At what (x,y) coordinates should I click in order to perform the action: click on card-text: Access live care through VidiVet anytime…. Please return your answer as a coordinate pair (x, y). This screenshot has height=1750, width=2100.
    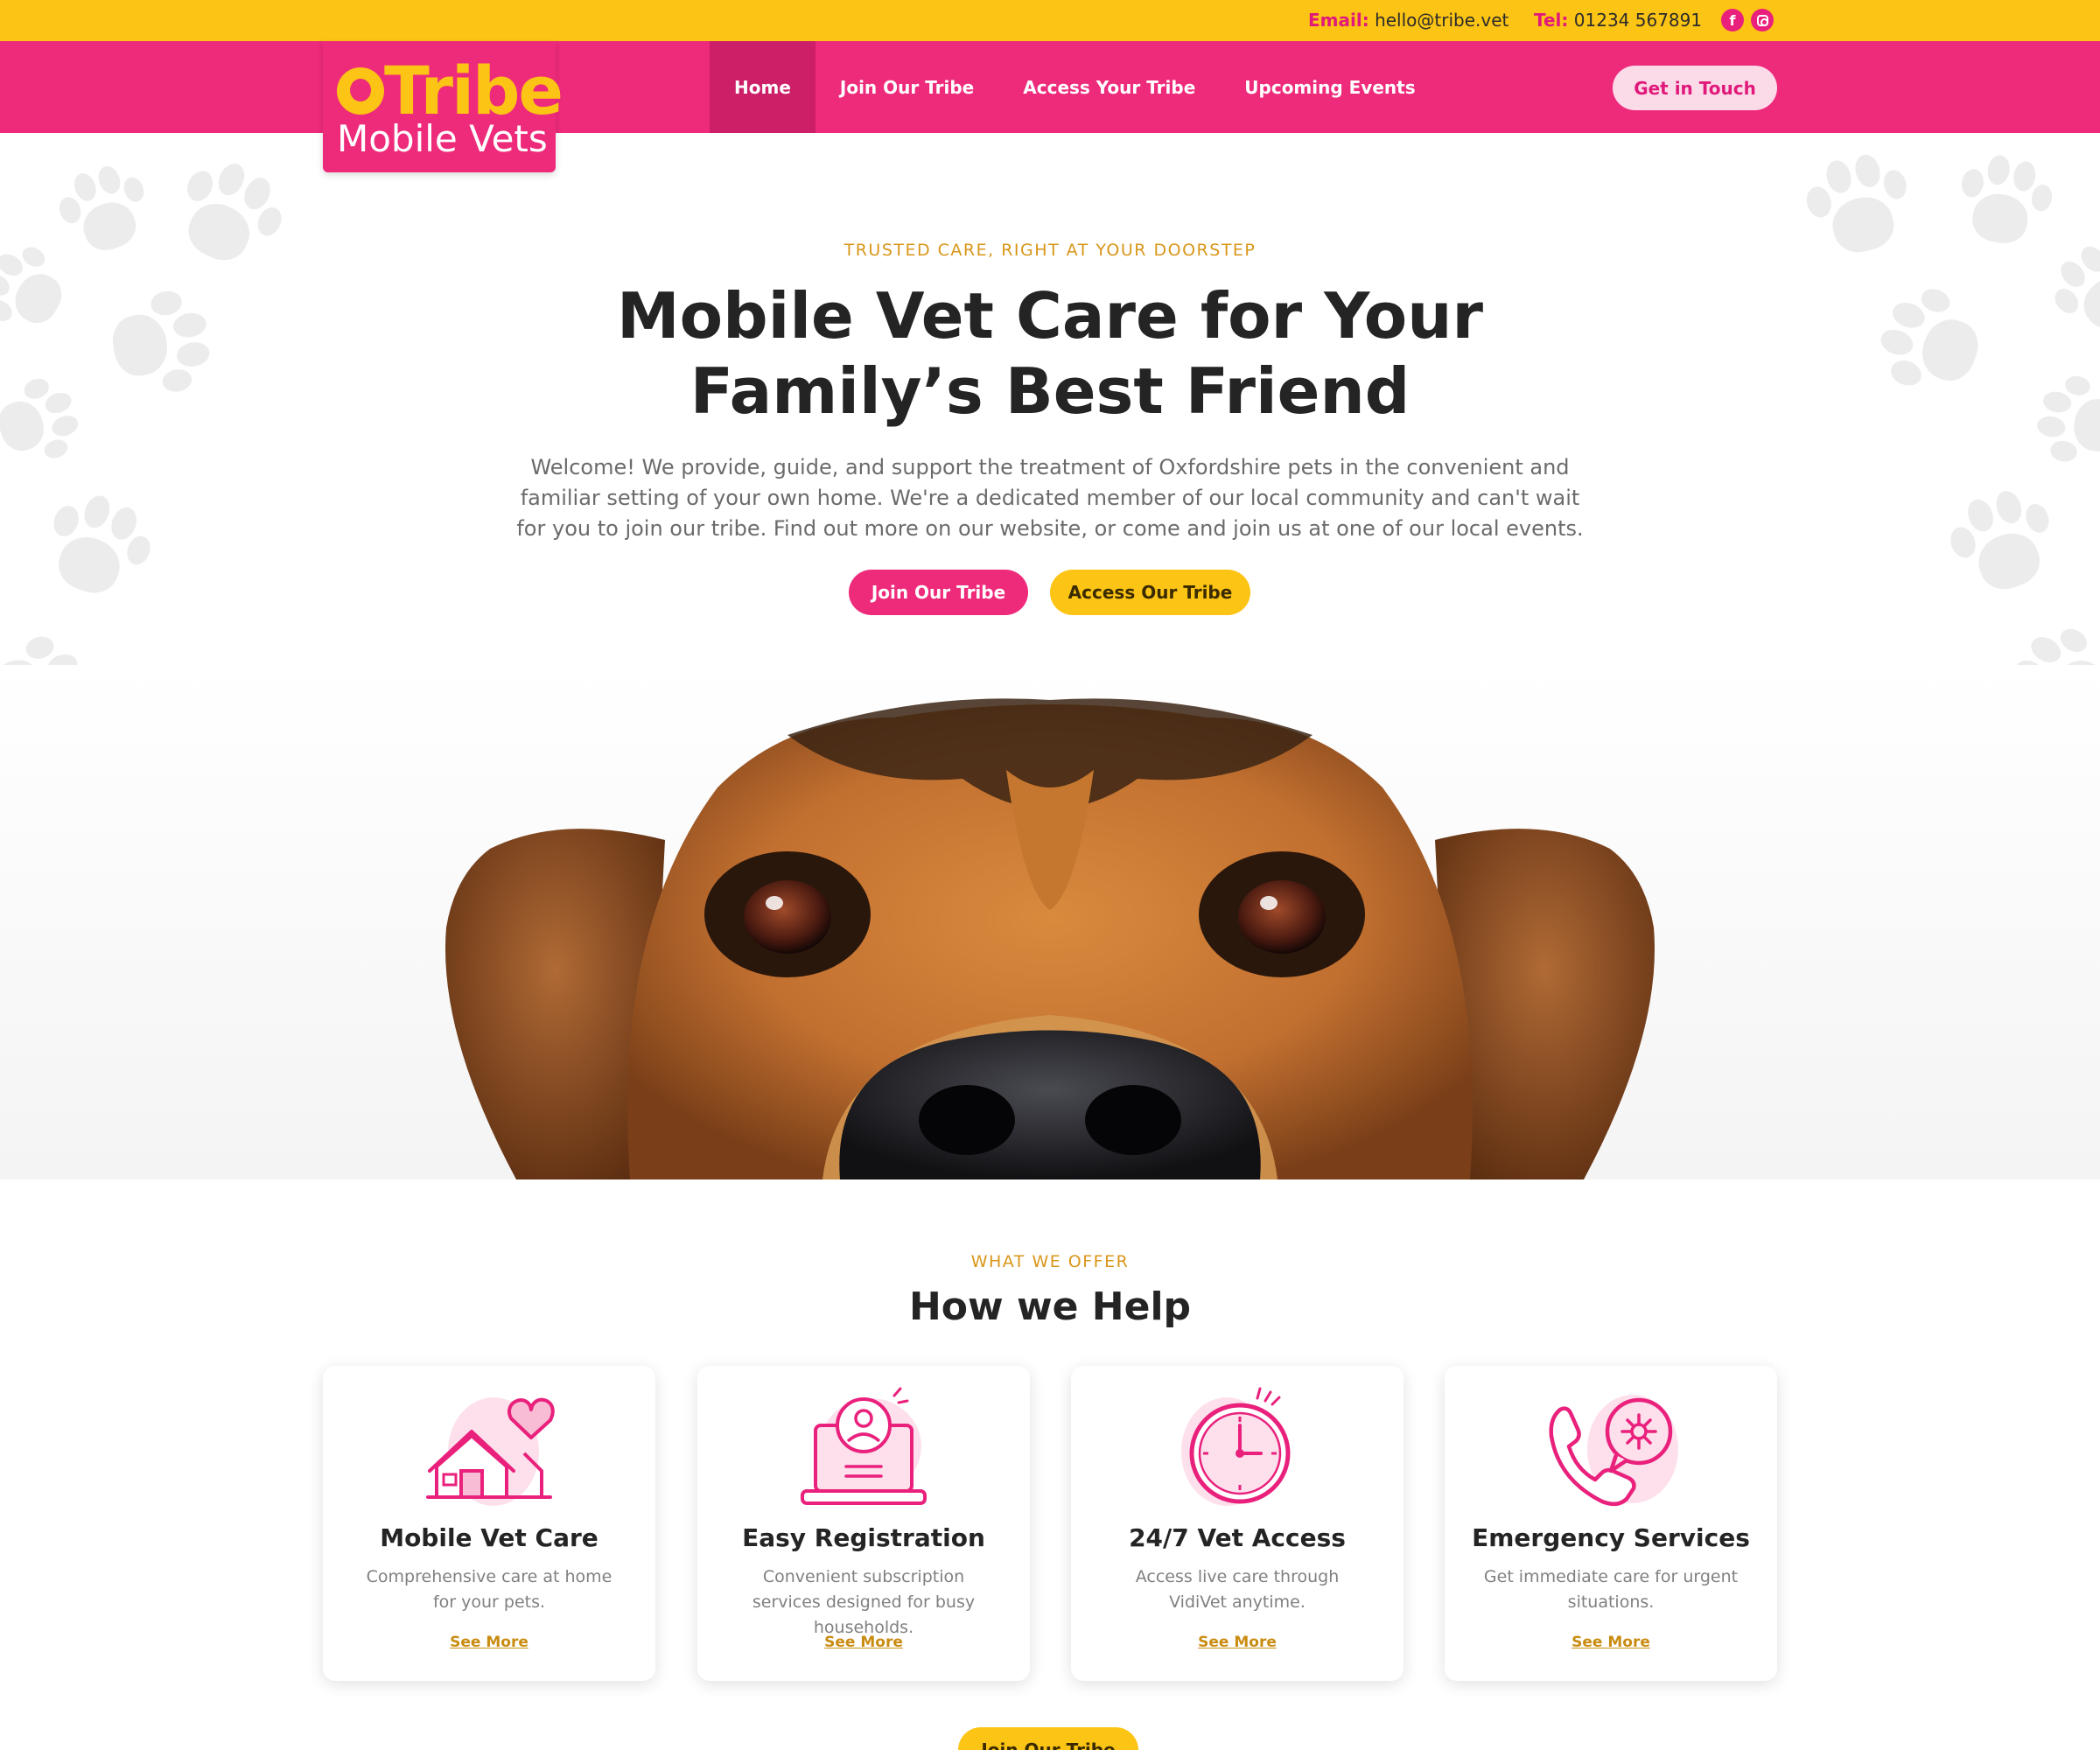
    Looking at the image, I should click on (1237, 1589).